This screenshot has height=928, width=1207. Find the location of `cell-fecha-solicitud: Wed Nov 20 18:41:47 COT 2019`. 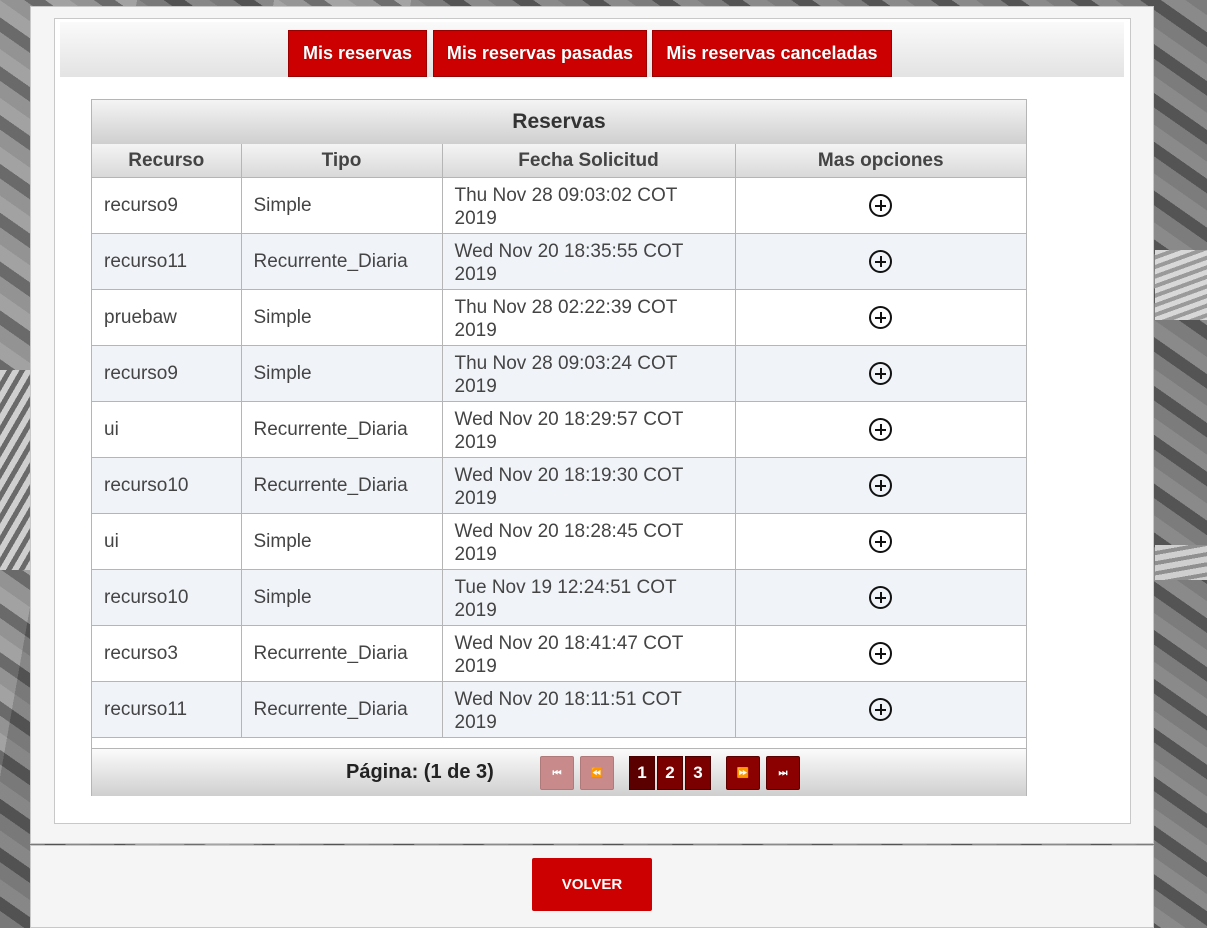

cell-fecha-solicitud: Wed Nov 20 18:41:47 COT 2019 is located at coordinates (588, 653).